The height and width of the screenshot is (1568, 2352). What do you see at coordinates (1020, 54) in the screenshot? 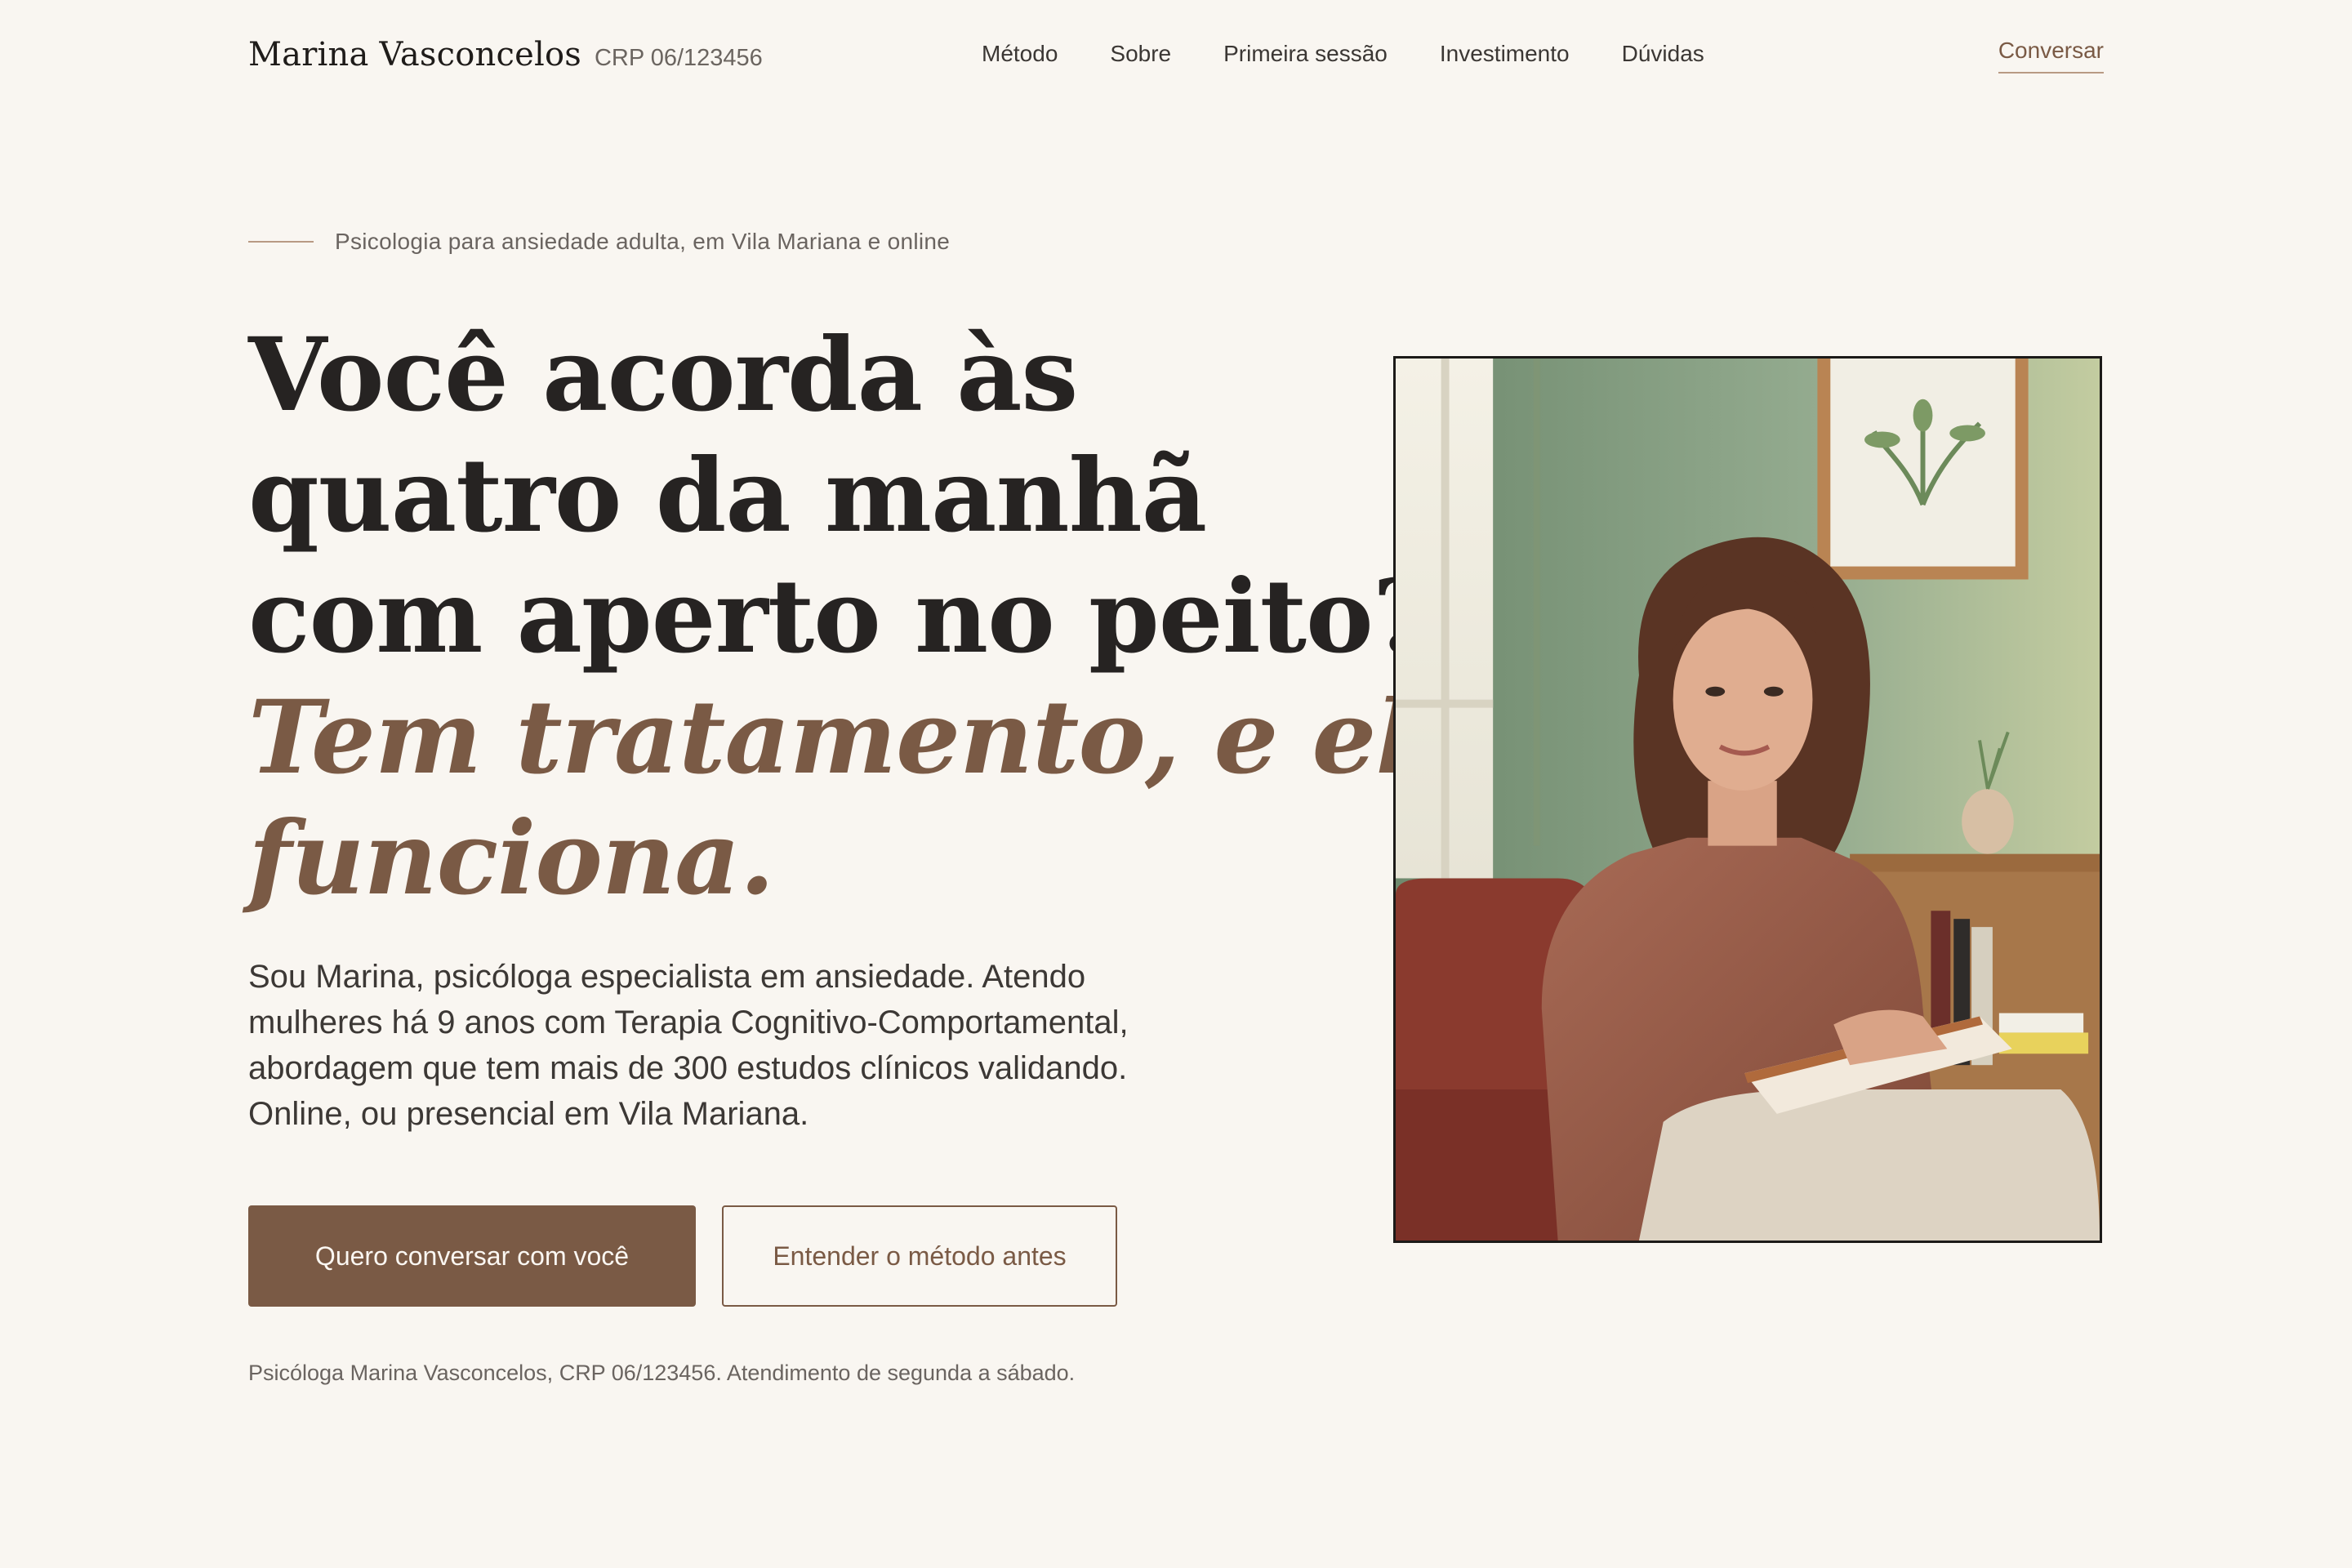
I see `nav-item-metodo: Método` at bounding box center [1020, 54].